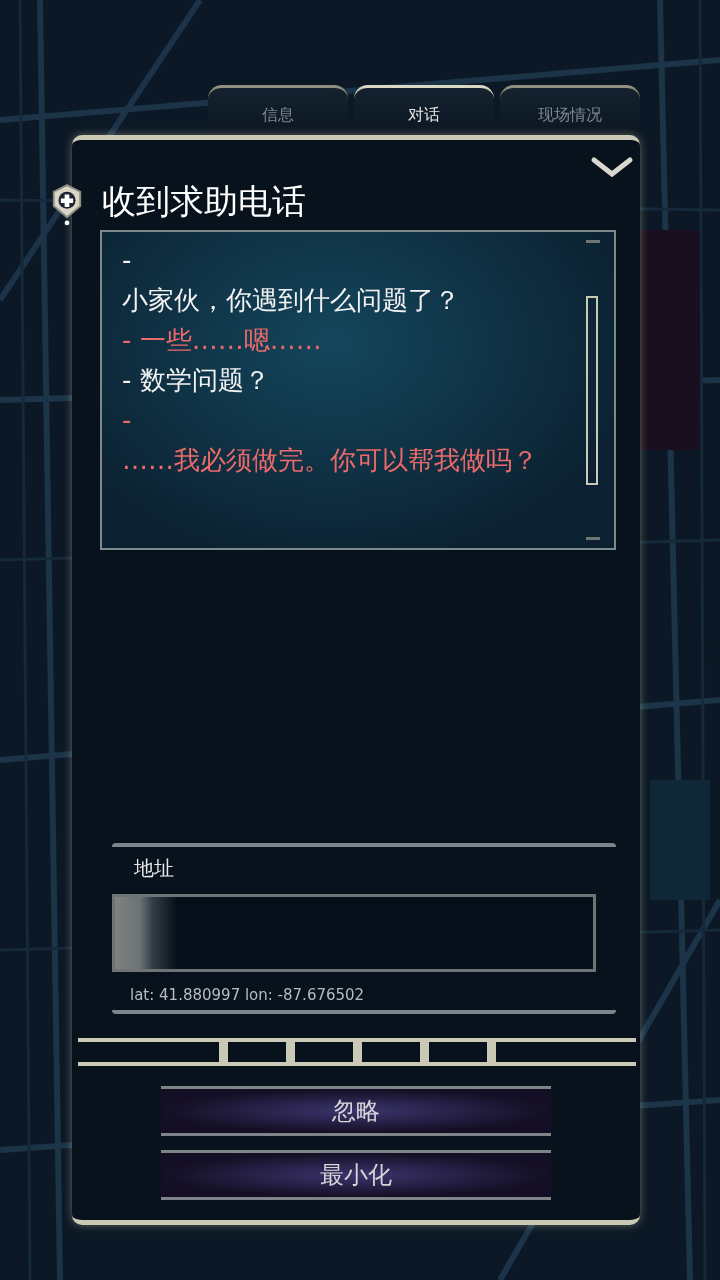 The image size is (720, 1280). I want to click on address-label: 地址, so click(154, 868).